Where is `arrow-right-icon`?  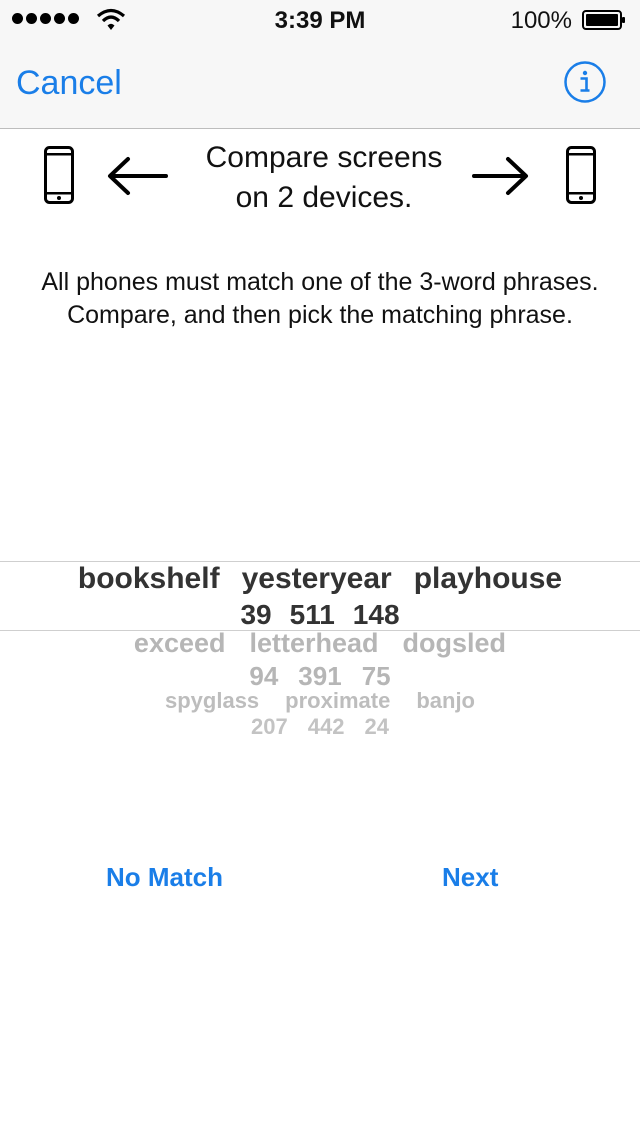 arrow-right-icon is located at coordinates (500, 176).